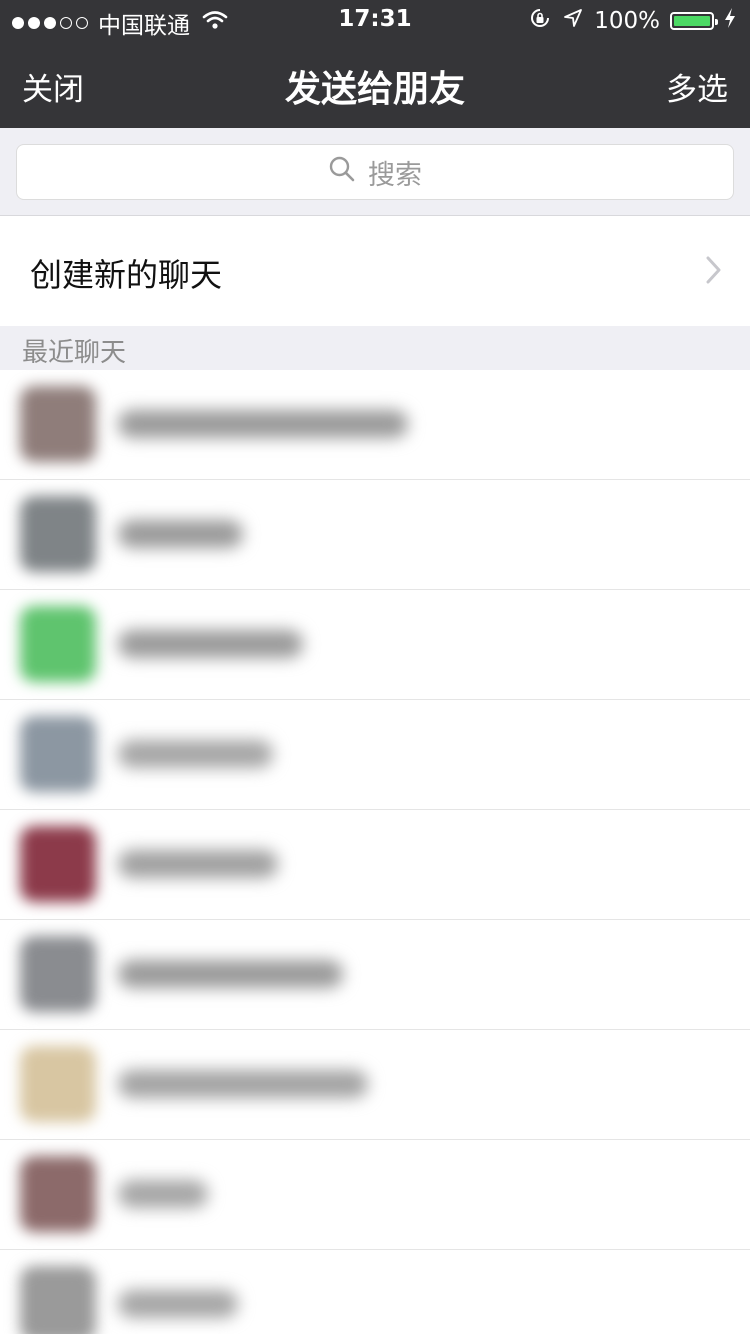 This screenshot has height=1334, width=750. I want to click on battery-level, so click(692, 21).